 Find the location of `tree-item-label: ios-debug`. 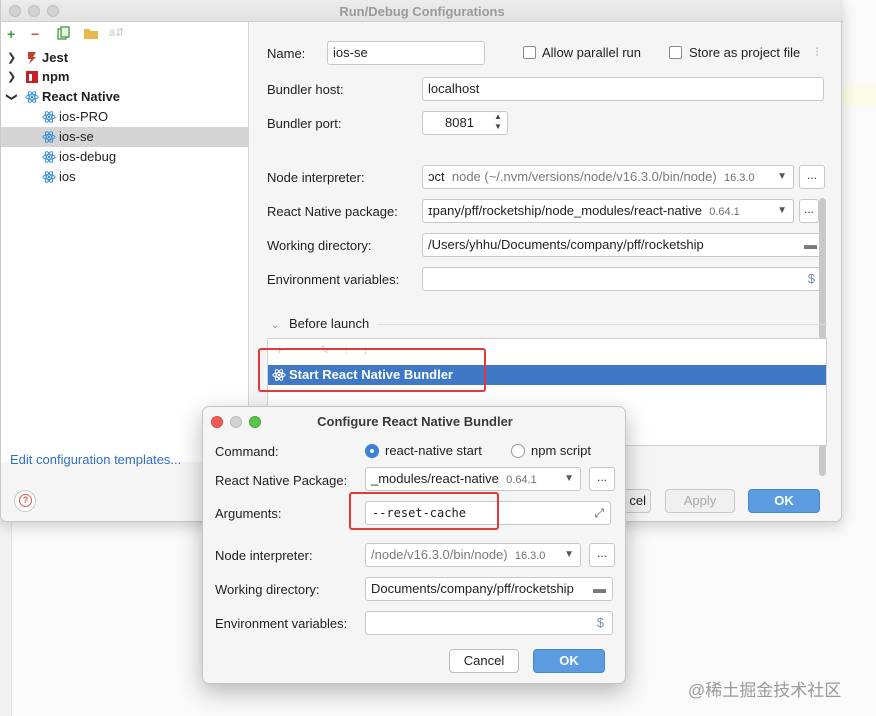

tree-item-label: ios-debug is located at coordinates (88, 156).